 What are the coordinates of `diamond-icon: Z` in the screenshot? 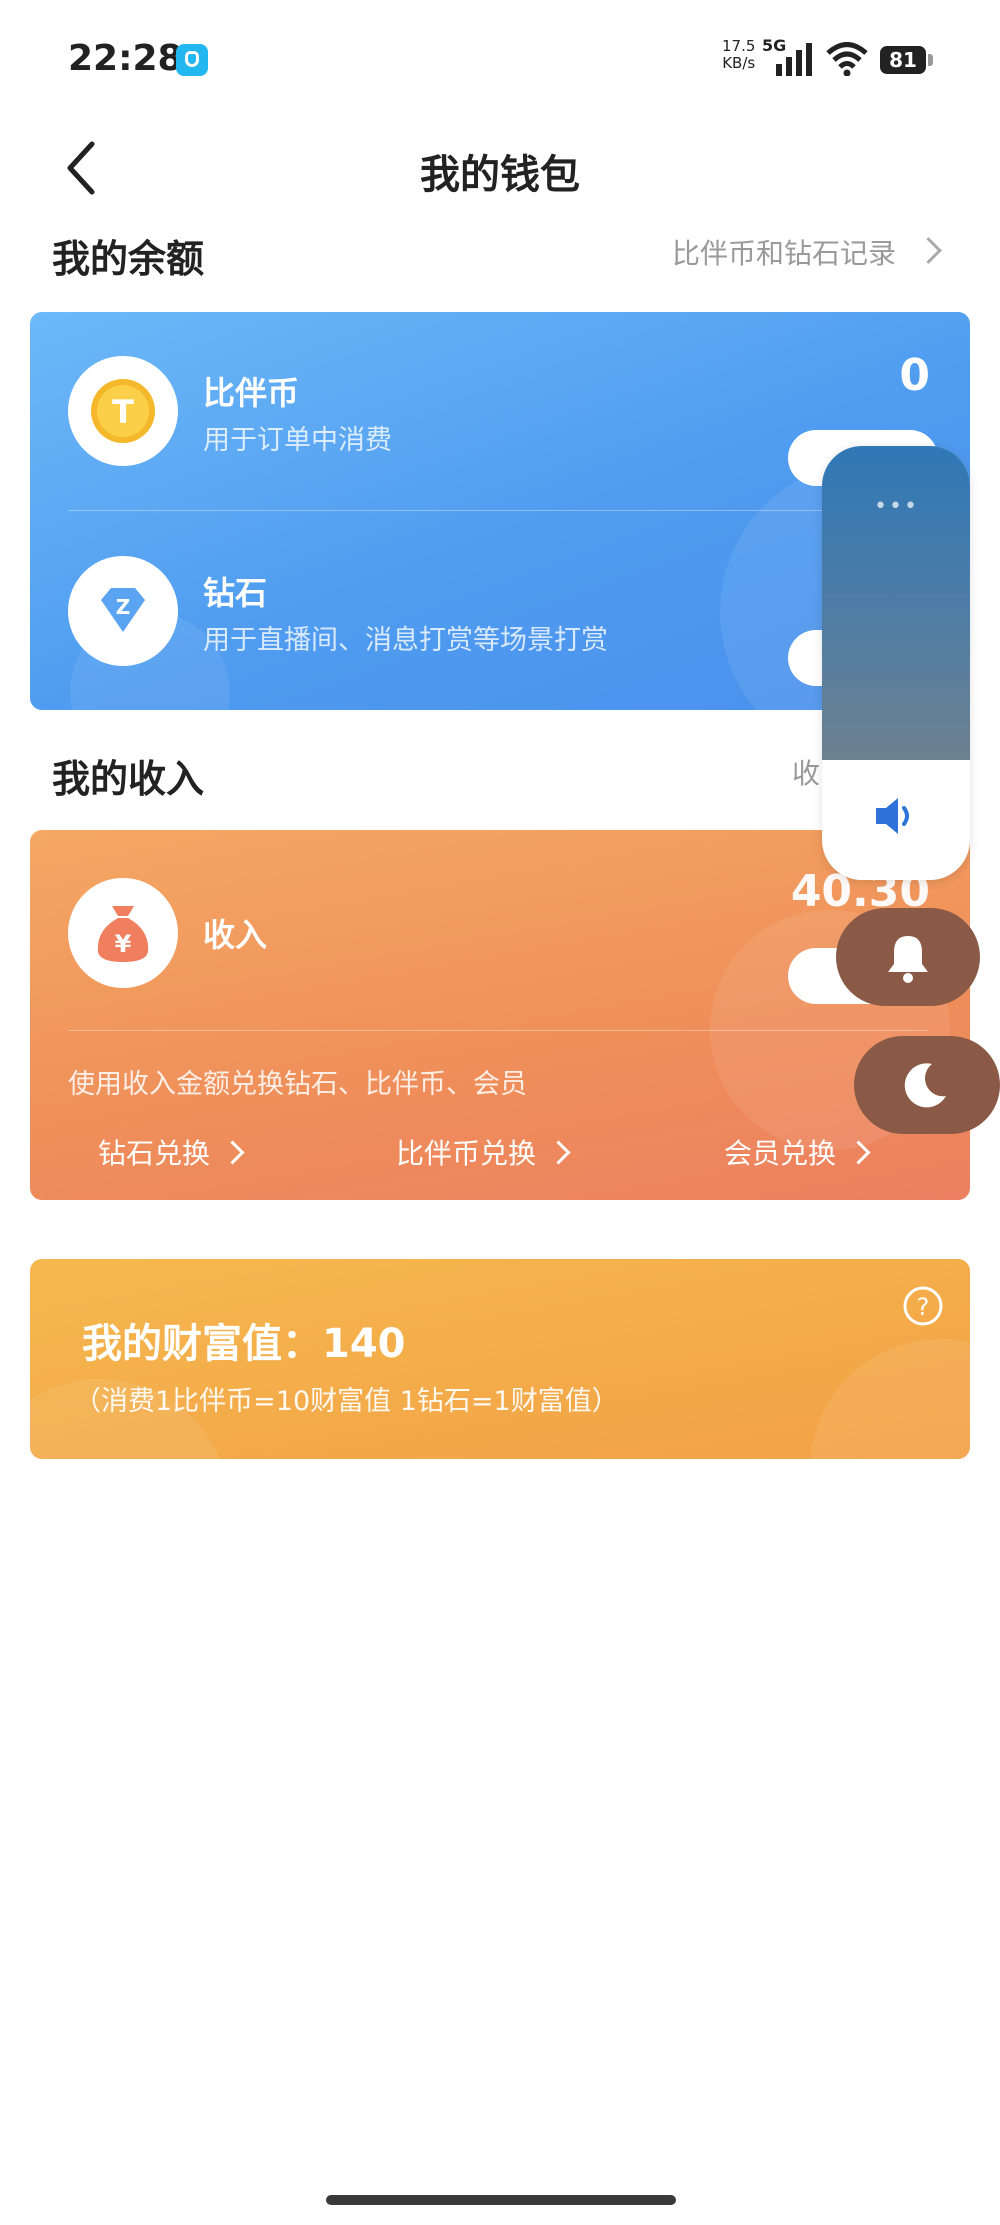 It's located at (123, 610).